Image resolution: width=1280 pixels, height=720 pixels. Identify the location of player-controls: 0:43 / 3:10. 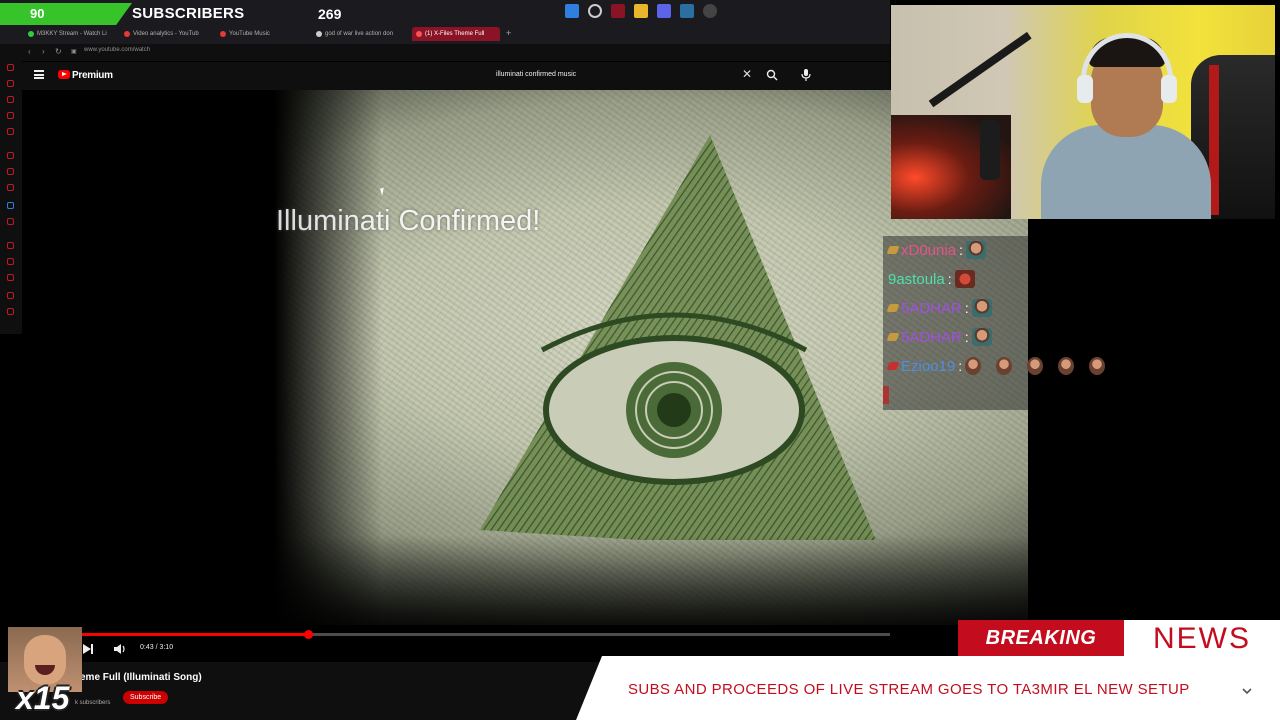
(456, 649).